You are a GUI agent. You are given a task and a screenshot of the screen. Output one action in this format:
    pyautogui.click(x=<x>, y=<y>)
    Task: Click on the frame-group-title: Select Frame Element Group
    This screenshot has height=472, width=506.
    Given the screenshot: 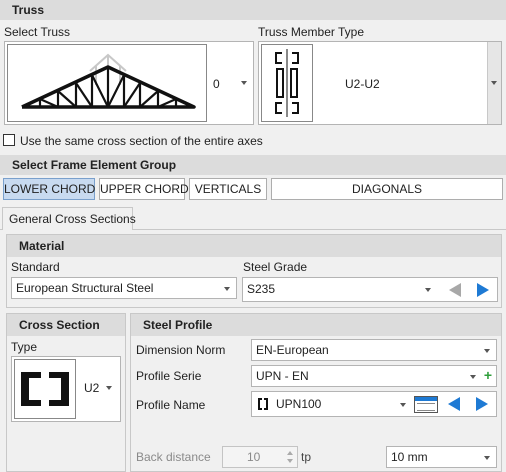 What is the action you would take?
    pyautogui.click(x=94, y=165)
    